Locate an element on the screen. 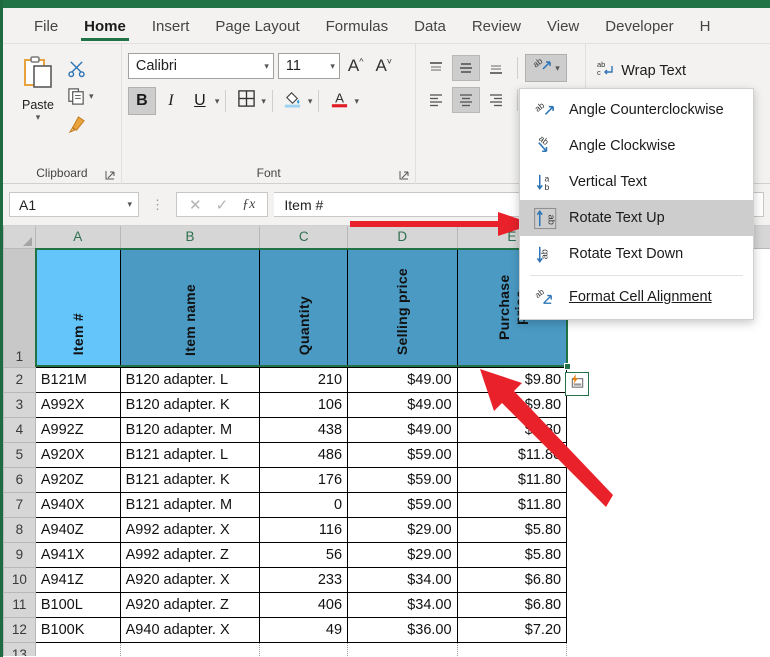 This screenshot has height=657, width=770. cell-A2: B121M is located at coordinates (77, 379).